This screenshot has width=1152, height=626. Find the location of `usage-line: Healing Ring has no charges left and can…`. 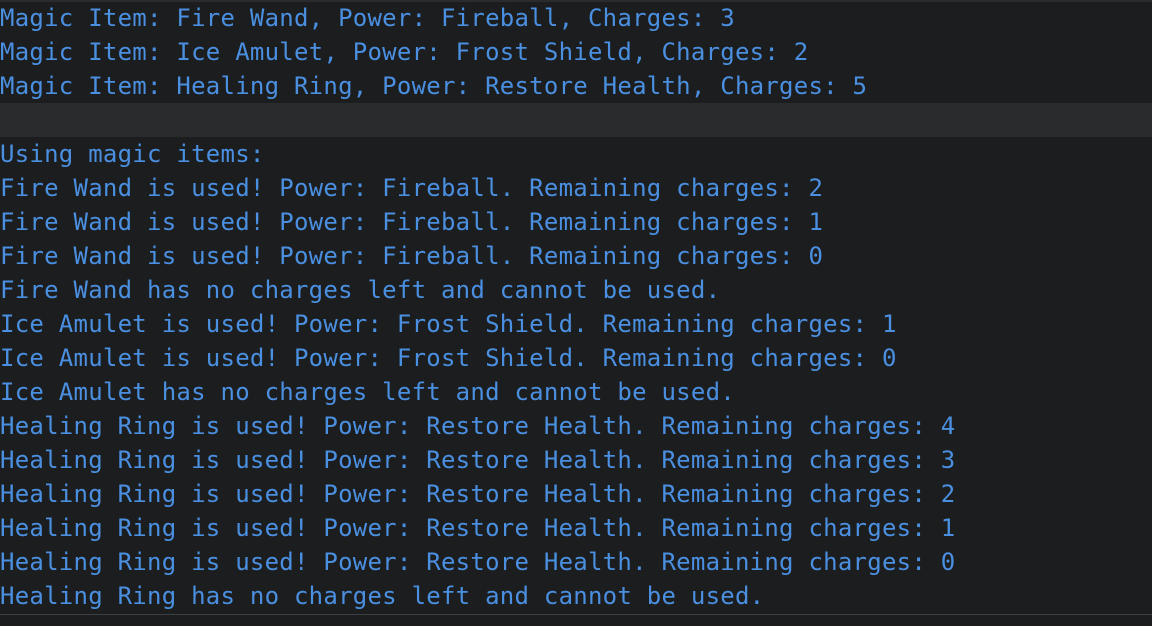

usage-line: Healing Ring has no charges left and can… is located at coordinates (382, 596).